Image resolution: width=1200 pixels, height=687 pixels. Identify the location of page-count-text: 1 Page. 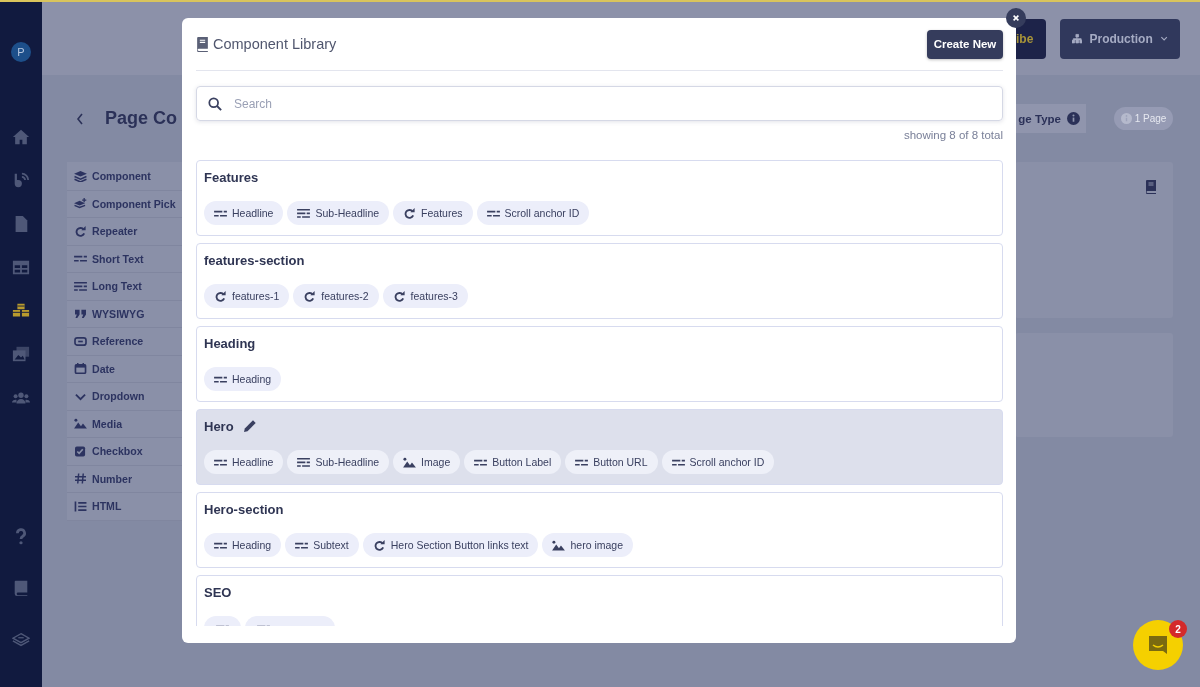
(1150, 118).